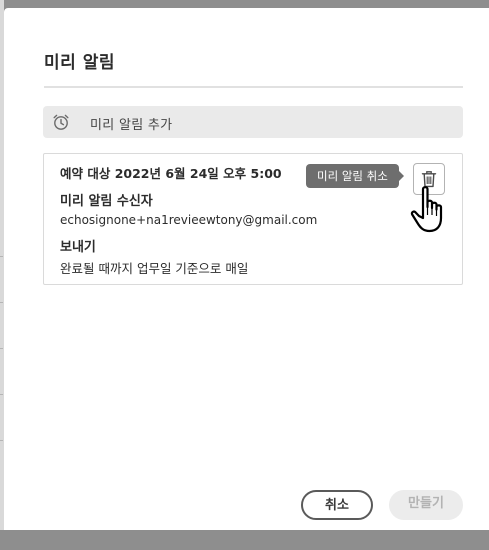 This screenshot has width=489, height=550. Describe the element at coordinates (154, 268) in the screenshot. I see `send-frequency: 완료될 때까지 업무일 기준으로 매일` at that location.